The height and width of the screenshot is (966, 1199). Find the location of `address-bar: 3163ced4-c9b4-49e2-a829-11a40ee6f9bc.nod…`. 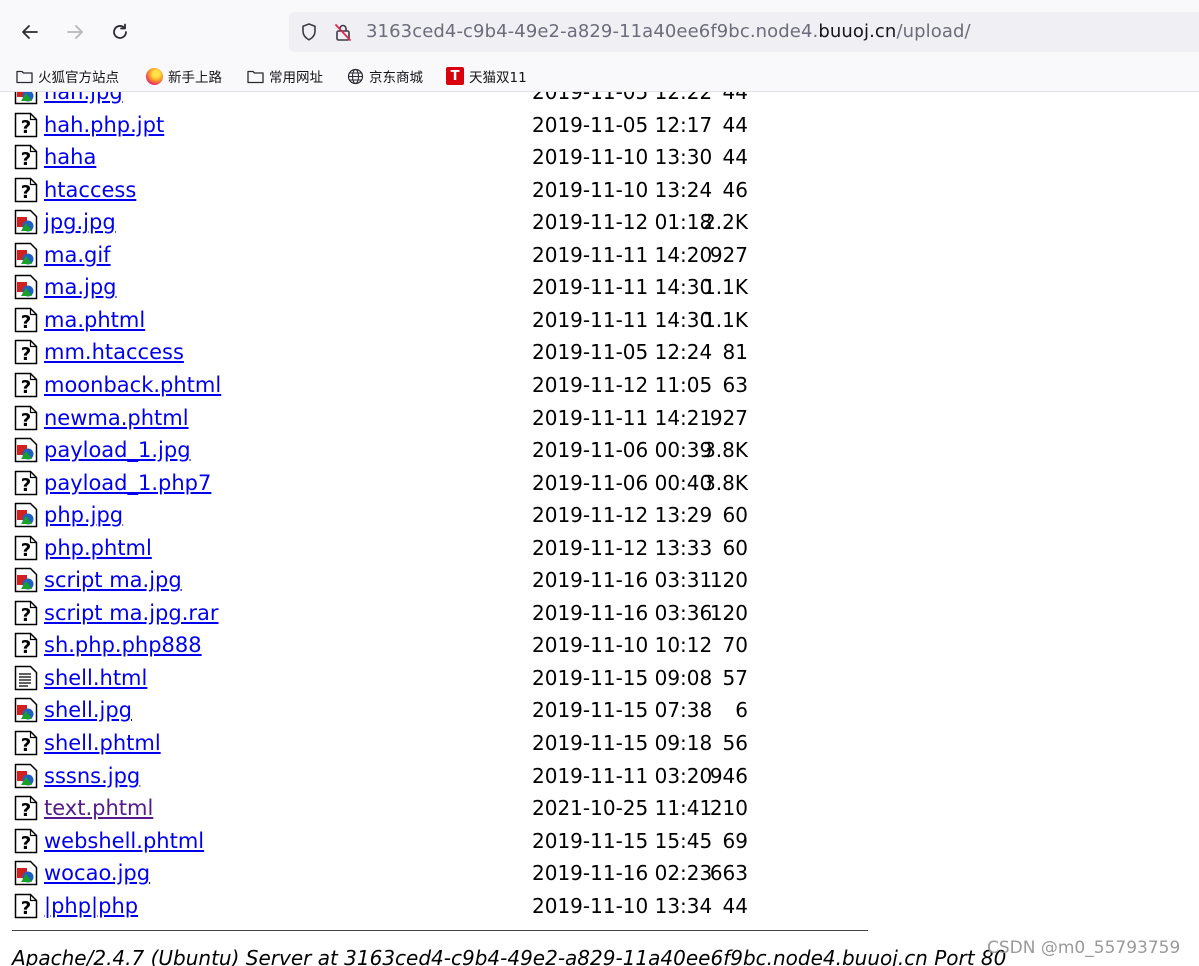

address-bar: 3163ced4-c9b4-49e2-a829-11a40ee6f9bc.nod… is located at coordinates (744, 32).